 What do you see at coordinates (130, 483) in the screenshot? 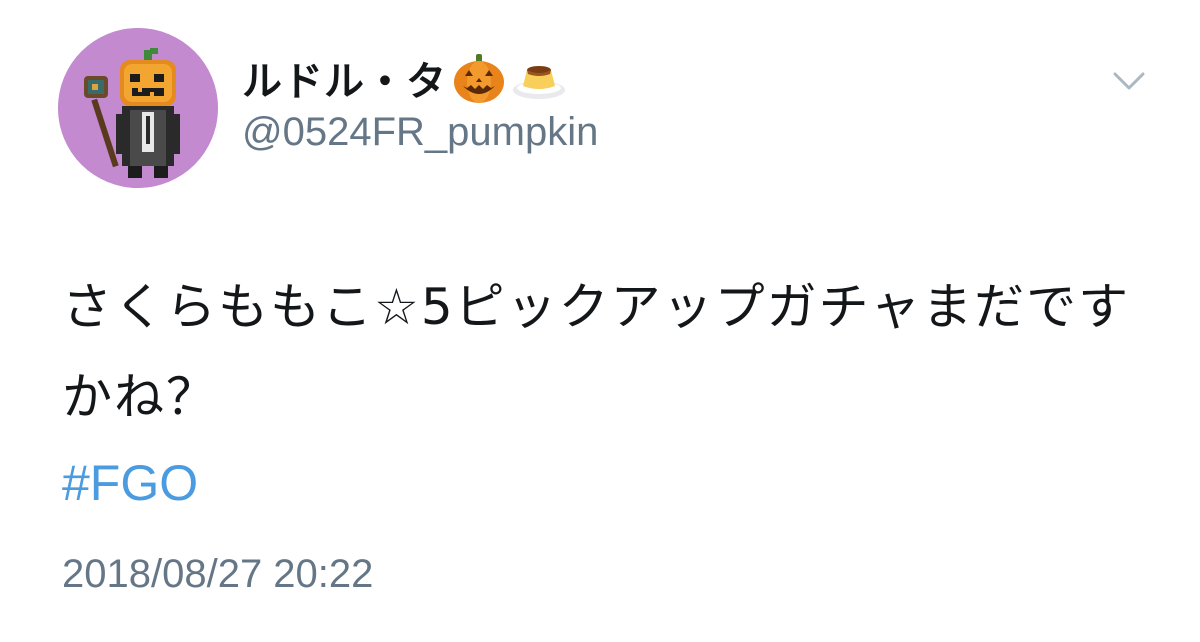
I see `hashtag-link: #FGO` at bounding box center [130, 483].